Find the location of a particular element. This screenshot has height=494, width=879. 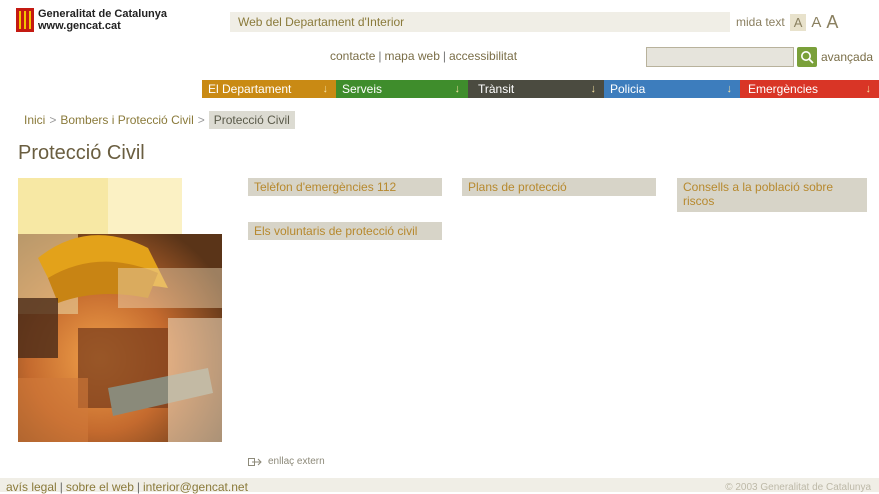

senyera-icon is located at coordinates (25, 20).